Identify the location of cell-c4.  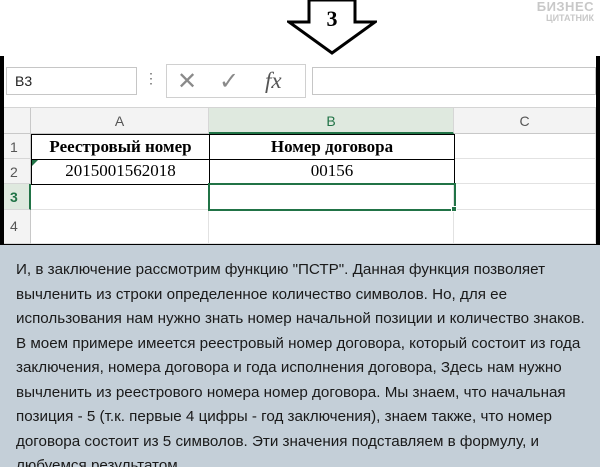
(525, 227).